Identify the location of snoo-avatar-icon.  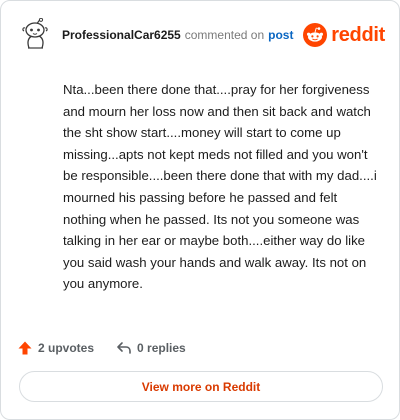
(35, 35).